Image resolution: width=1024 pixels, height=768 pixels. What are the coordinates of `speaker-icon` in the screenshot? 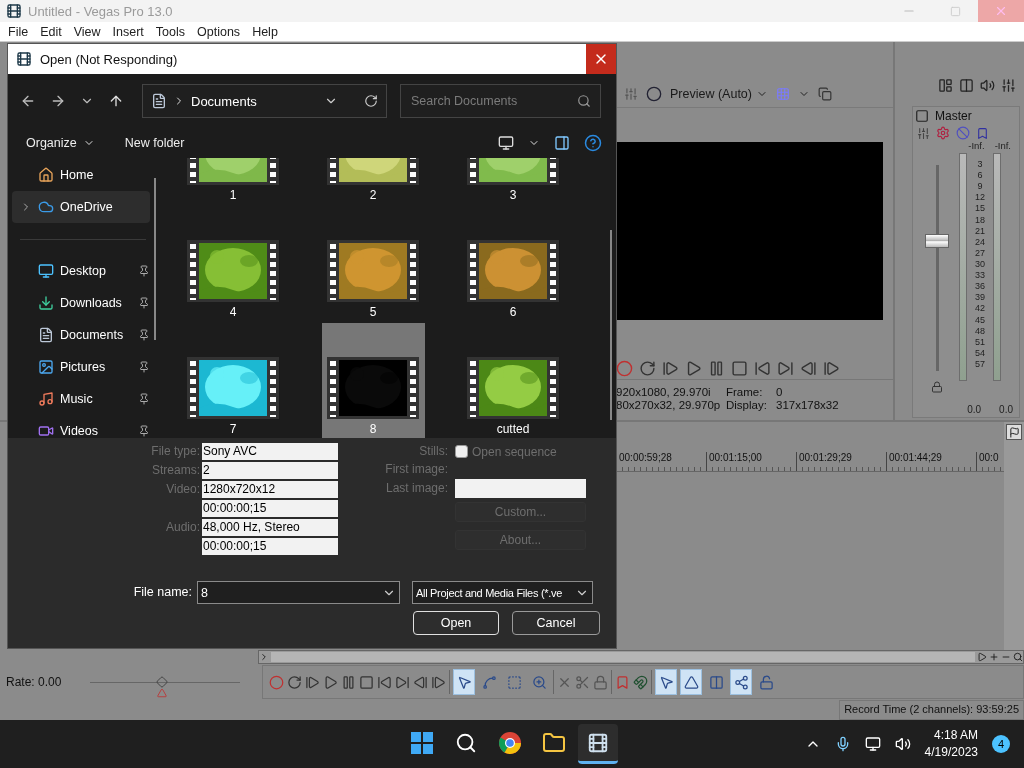 It's located at (902, 744).